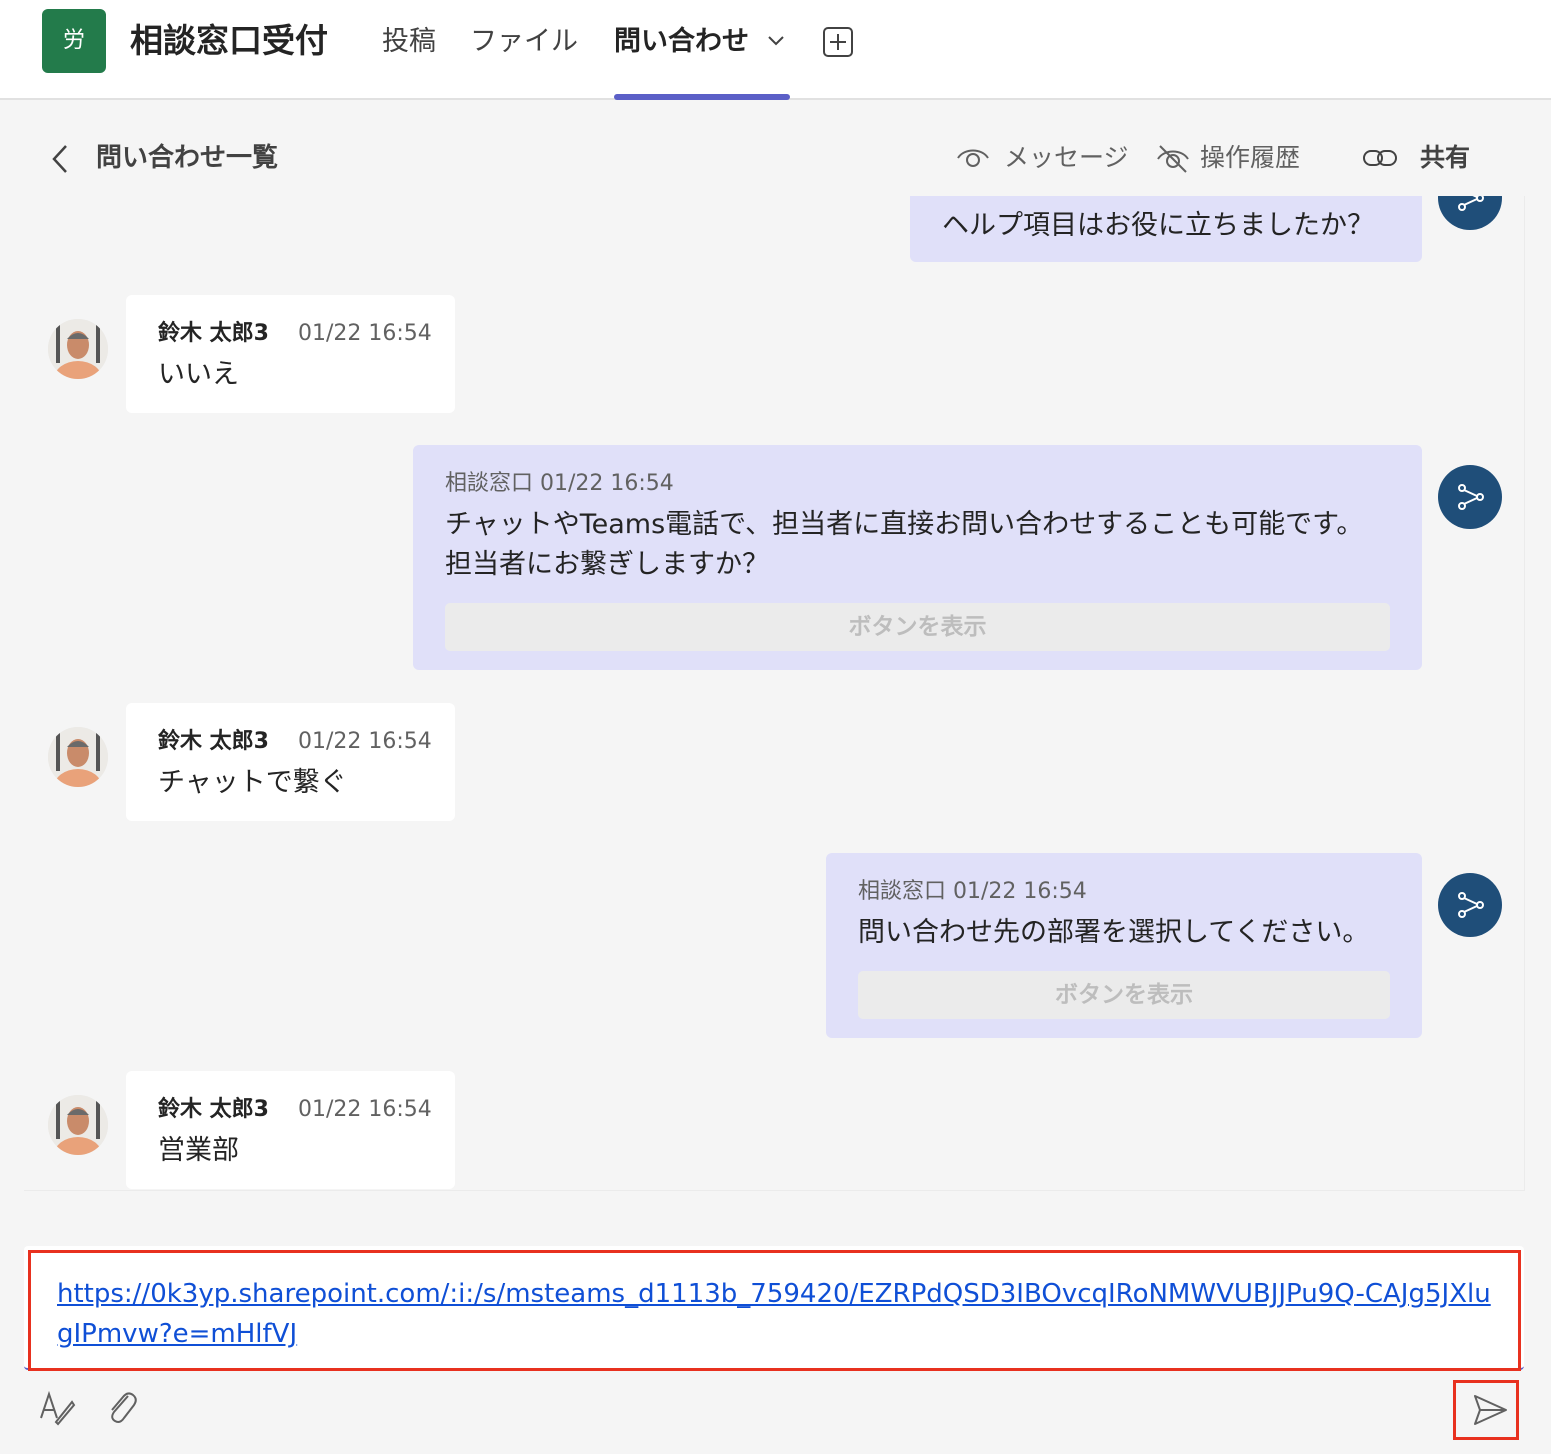 The height and width of the screenshot is (1454, 1551). I want to click on history-toggle-button: 操作履歴, so click(1231, 158).